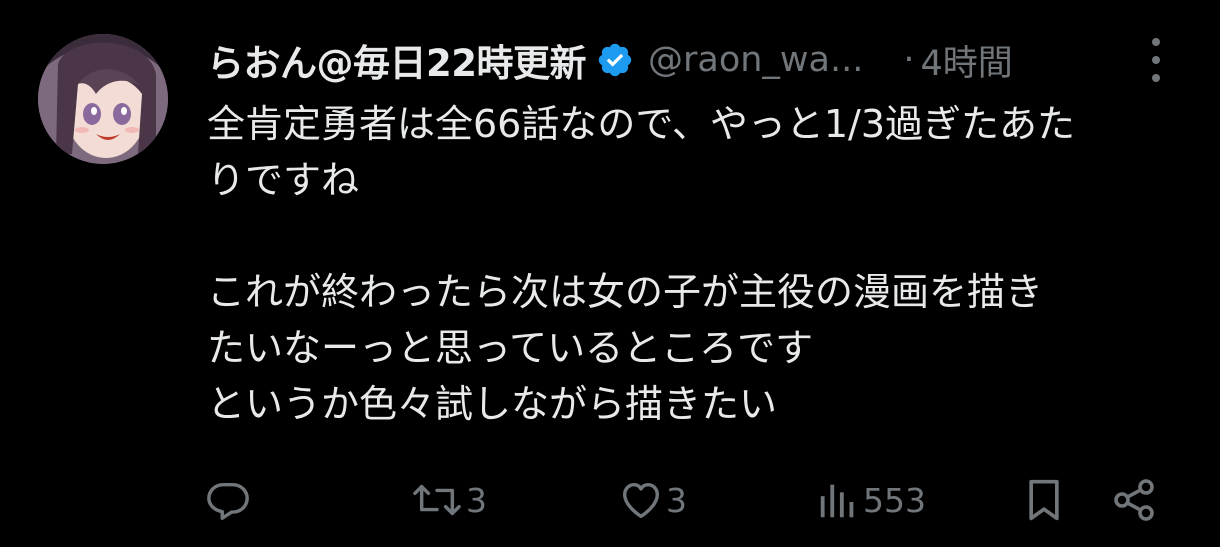  I want to click on tweet-text-line: これが終わったら次は女の子が主役の漫画を描き, so click(625, 292).